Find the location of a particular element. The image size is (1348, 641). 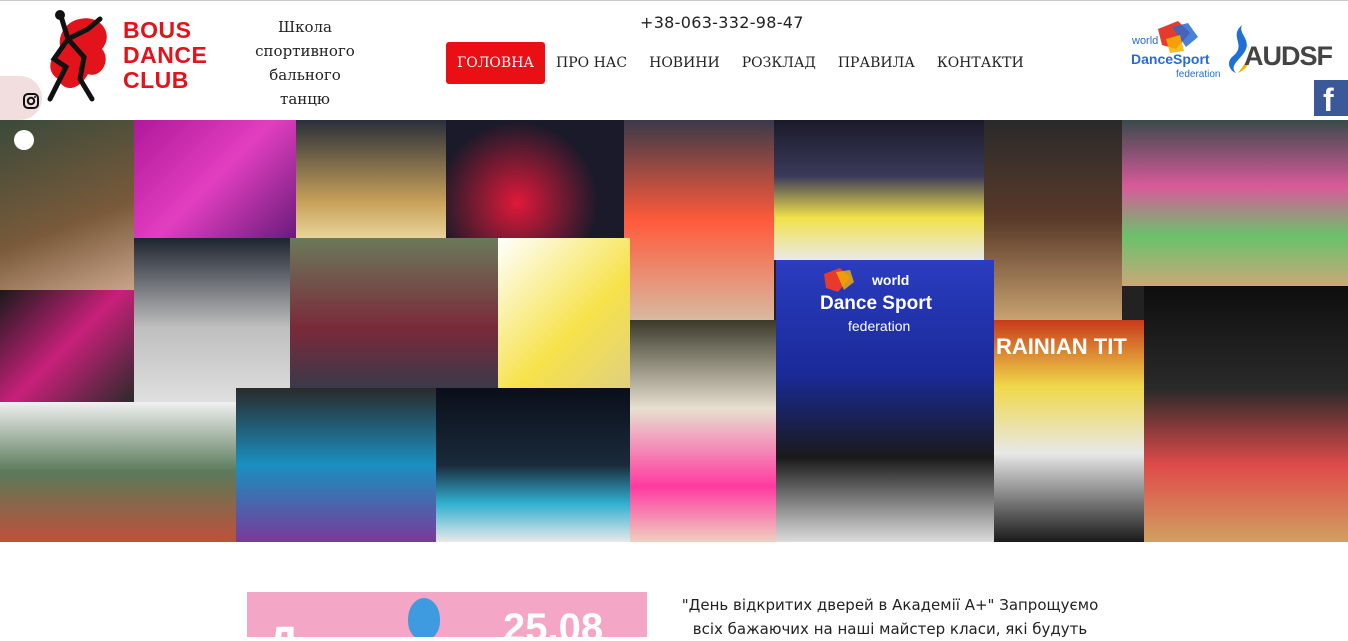

school-line-2: спортивного is located at coordinates (305, 51).